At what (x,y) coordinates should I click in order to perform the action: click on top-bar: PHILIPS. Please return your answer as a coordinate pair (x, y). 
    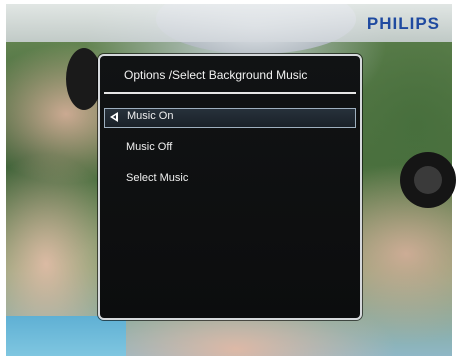
    Looking at the image, I should click on (229, 23).